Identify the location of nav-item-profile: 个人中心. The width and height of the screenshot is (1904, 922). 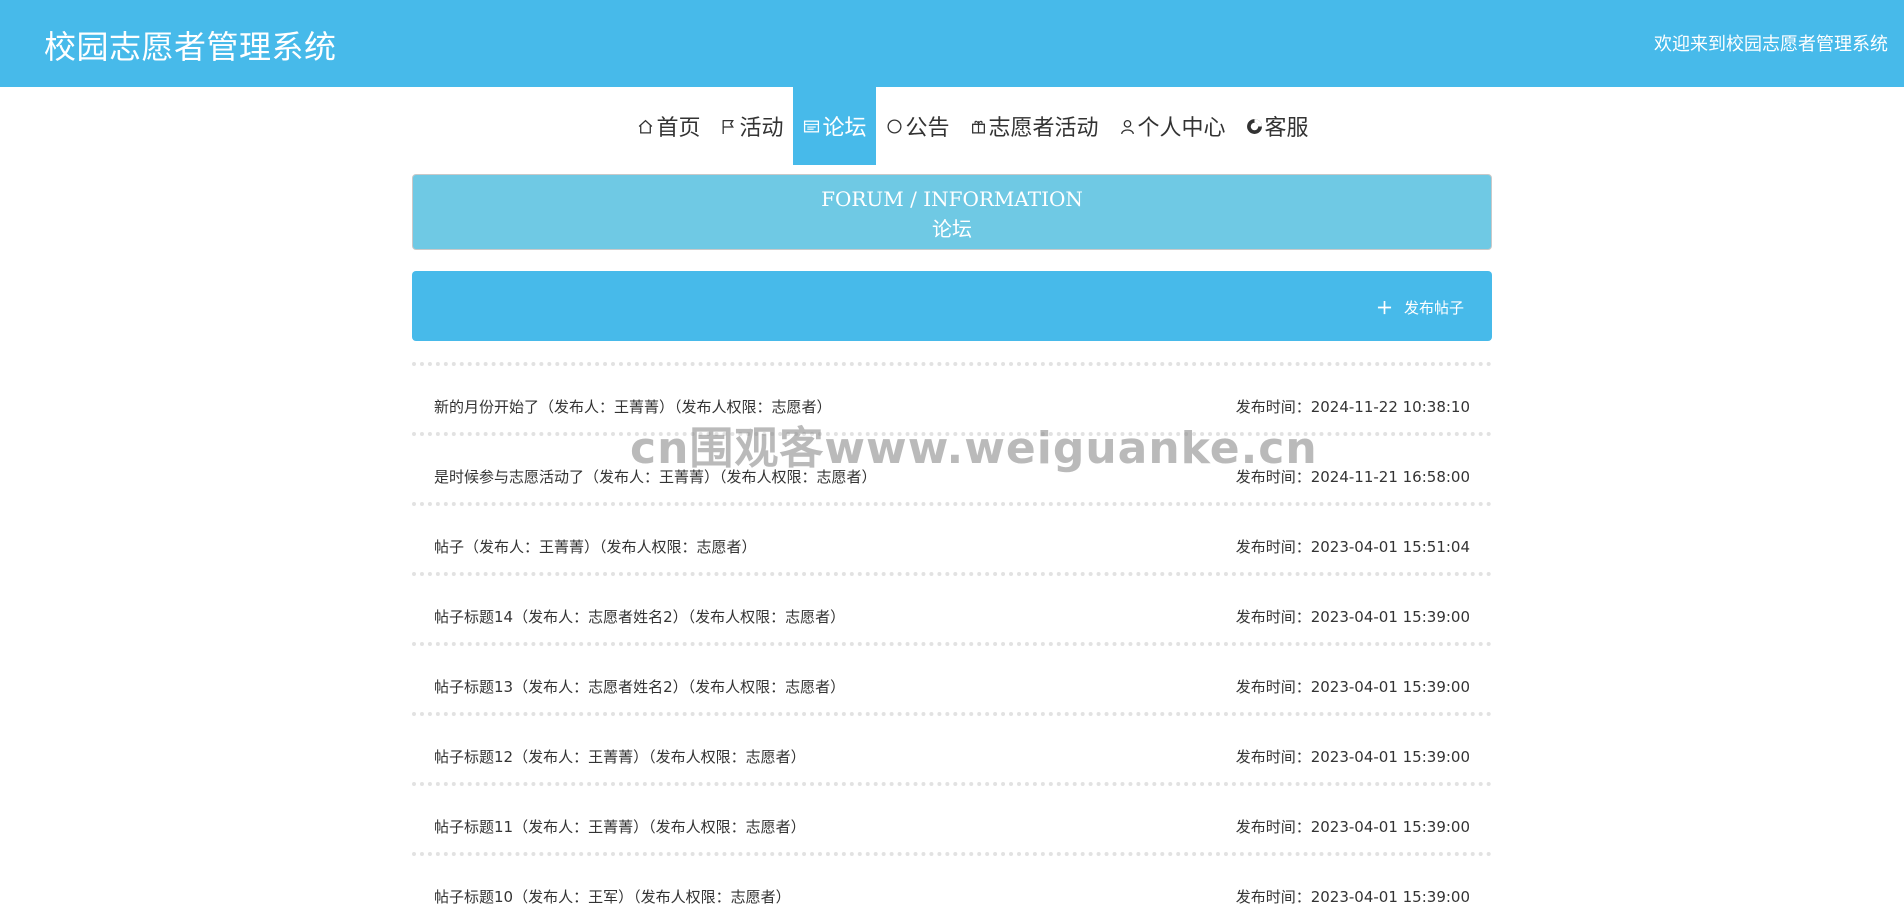
(1172, 126).